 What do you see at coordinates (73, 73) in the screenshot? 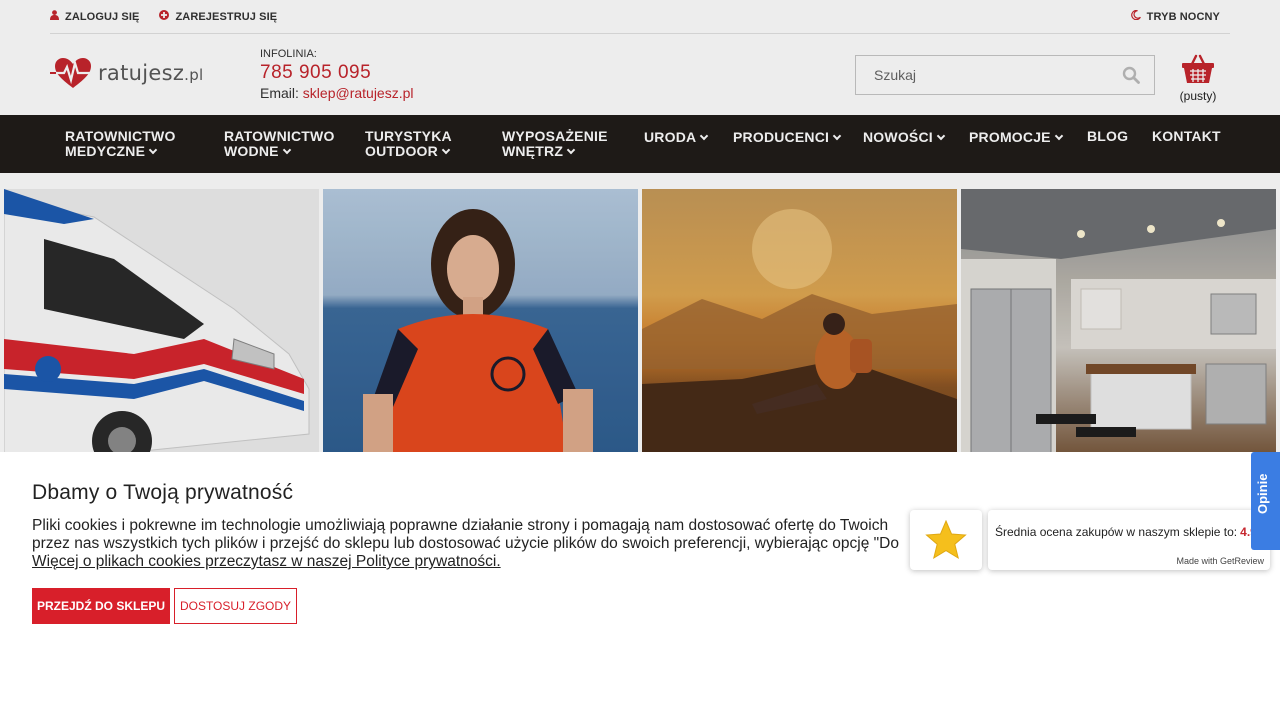
I see `heart-pulse-logo-icon` at bounding box center [73, 73].